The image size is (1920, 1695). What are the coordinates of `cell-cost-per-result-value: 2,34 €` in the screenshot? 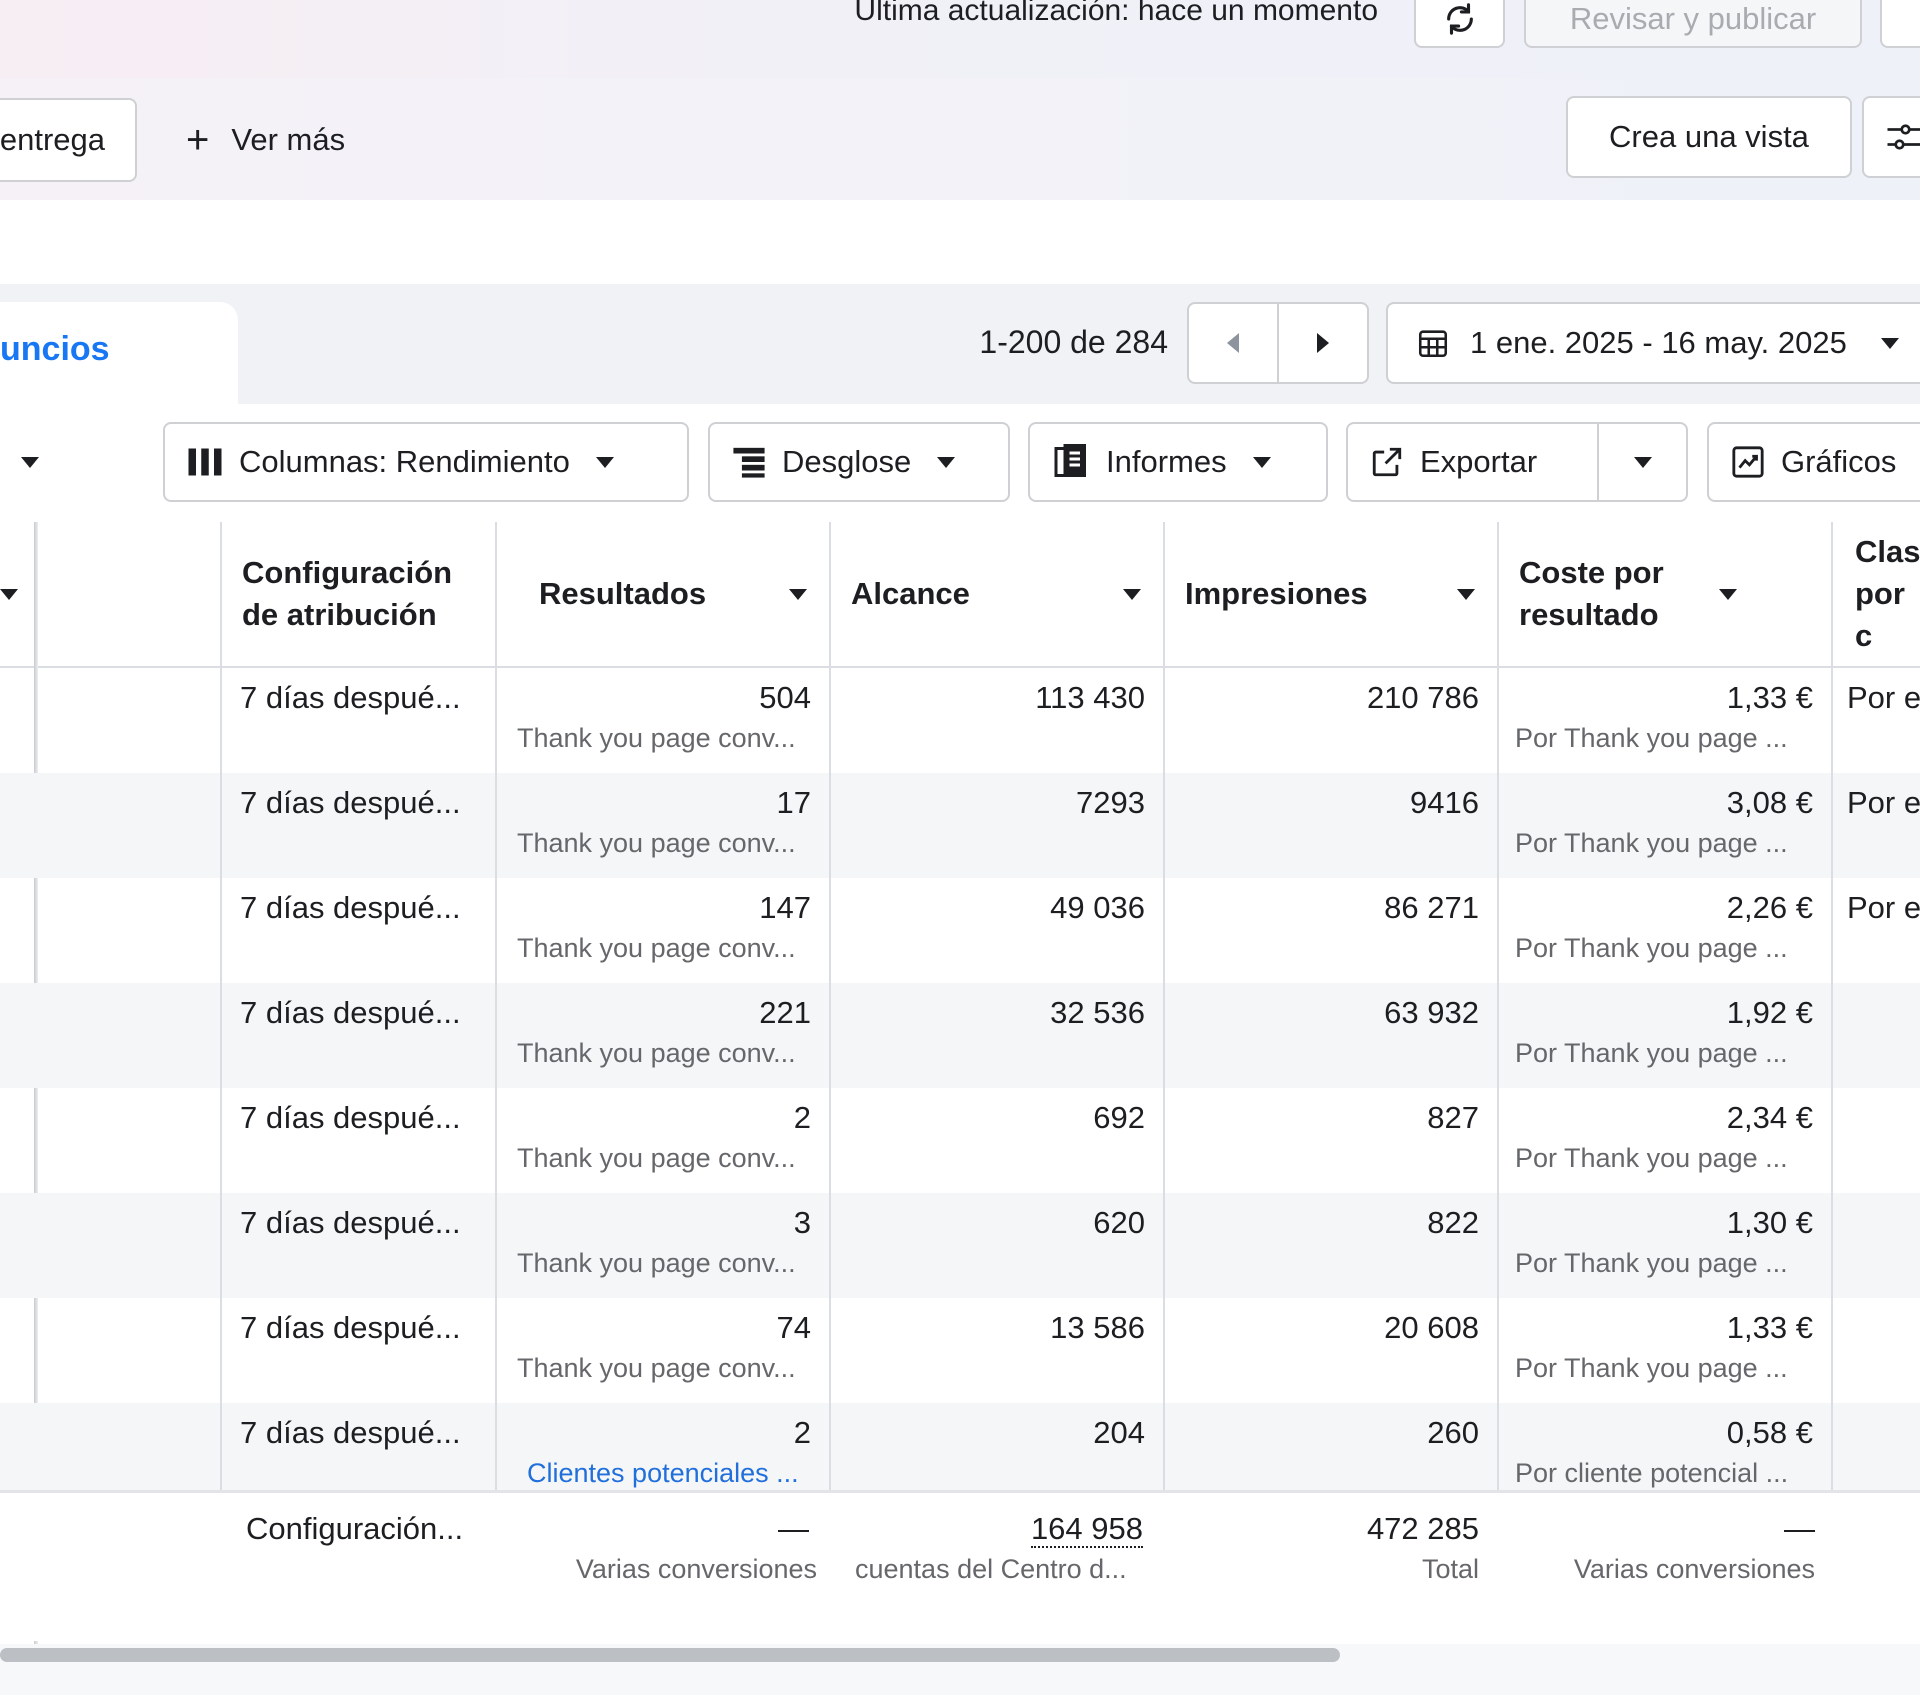 It's located at (1769, 1117).